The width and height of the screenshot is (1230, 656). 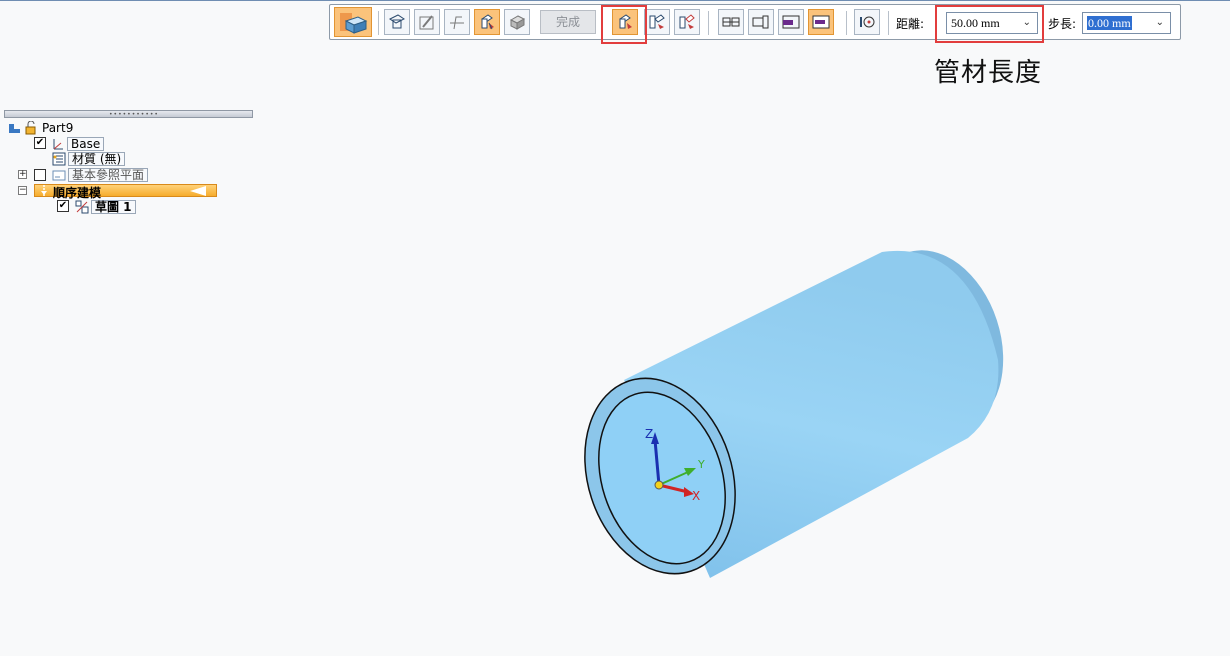 What do you see at coordinates (701, 464) in the screenshot?
I see `axis-label-y: Y` at bounding box center [701, 464].